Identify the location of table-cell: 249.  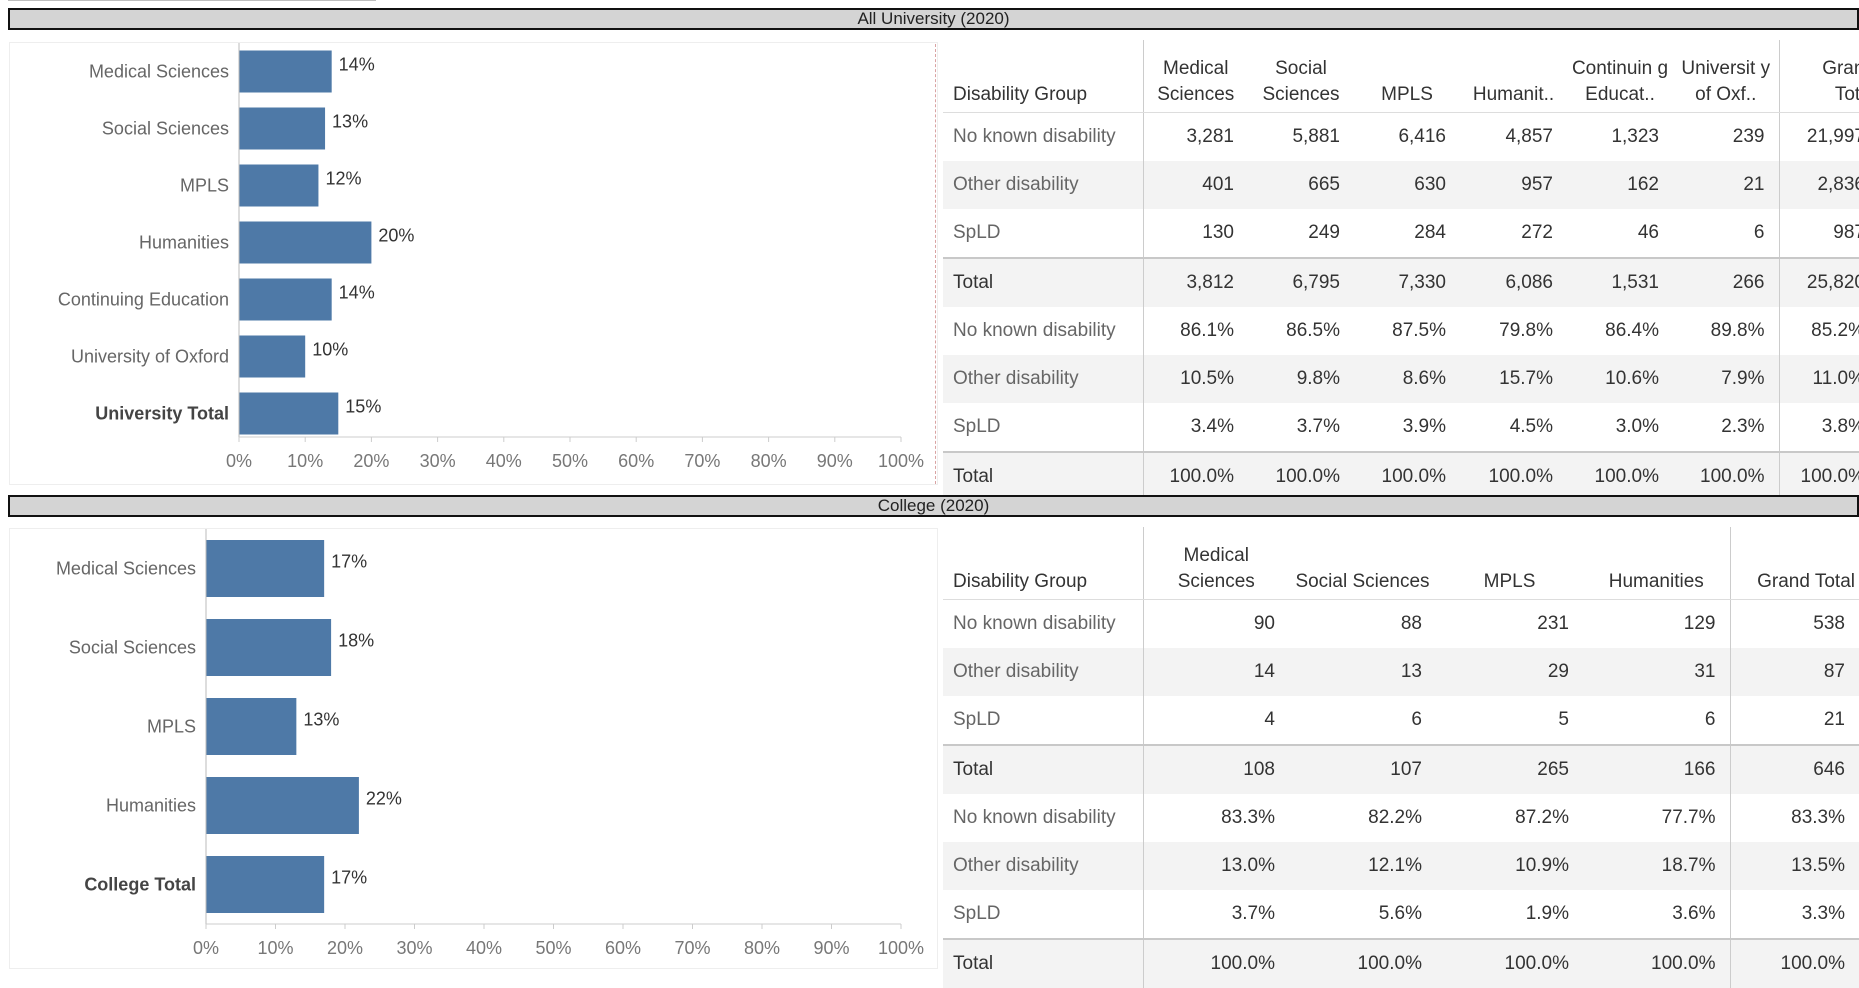
(1324, 232).